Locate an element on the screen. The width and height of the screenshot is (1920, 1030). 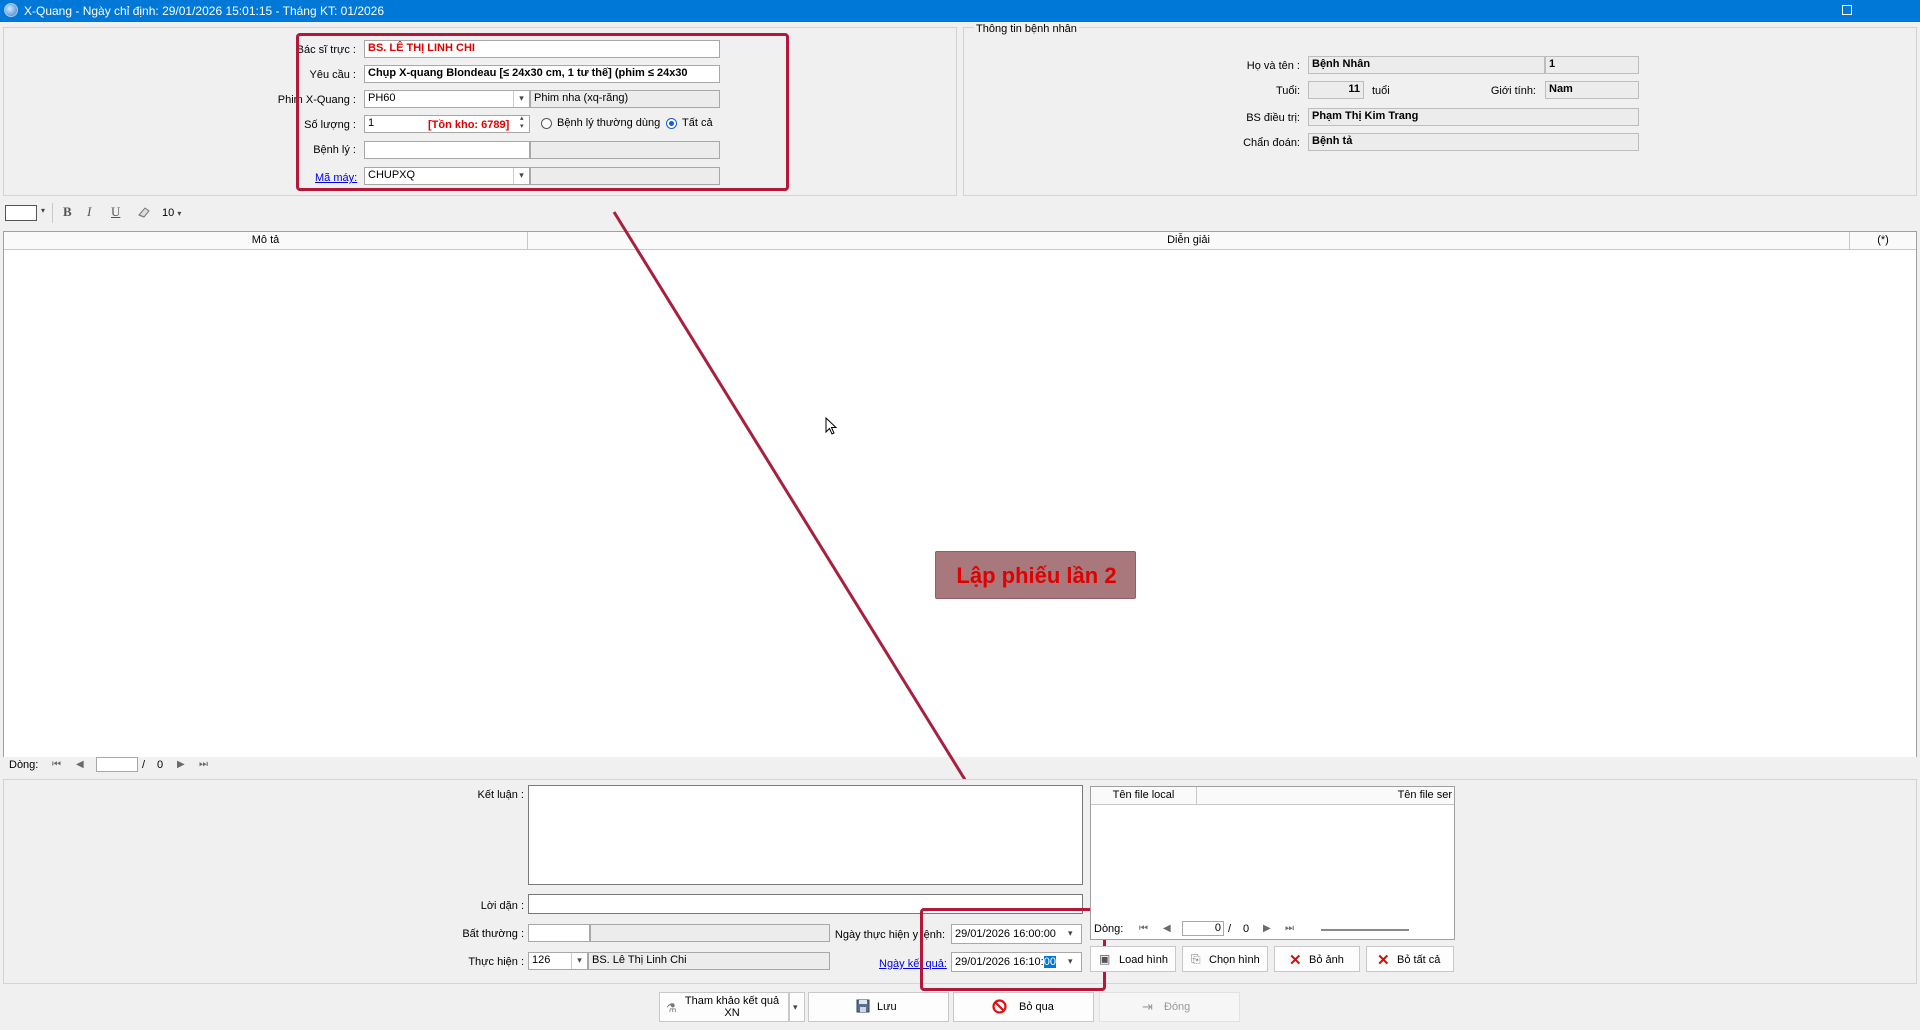
performer-code: 126 is located at coordinates (541, 960).